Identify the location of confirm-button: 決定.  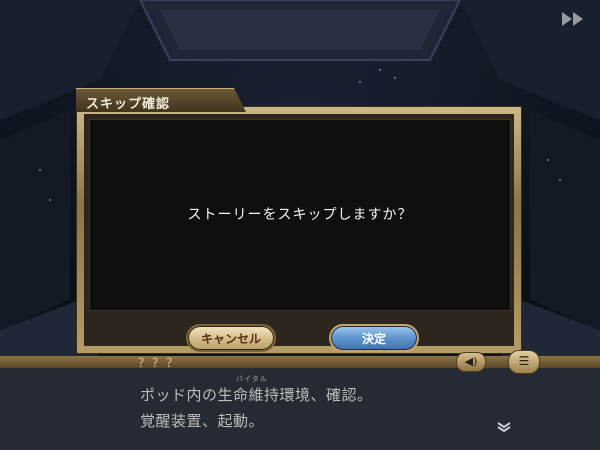
(374, 338).